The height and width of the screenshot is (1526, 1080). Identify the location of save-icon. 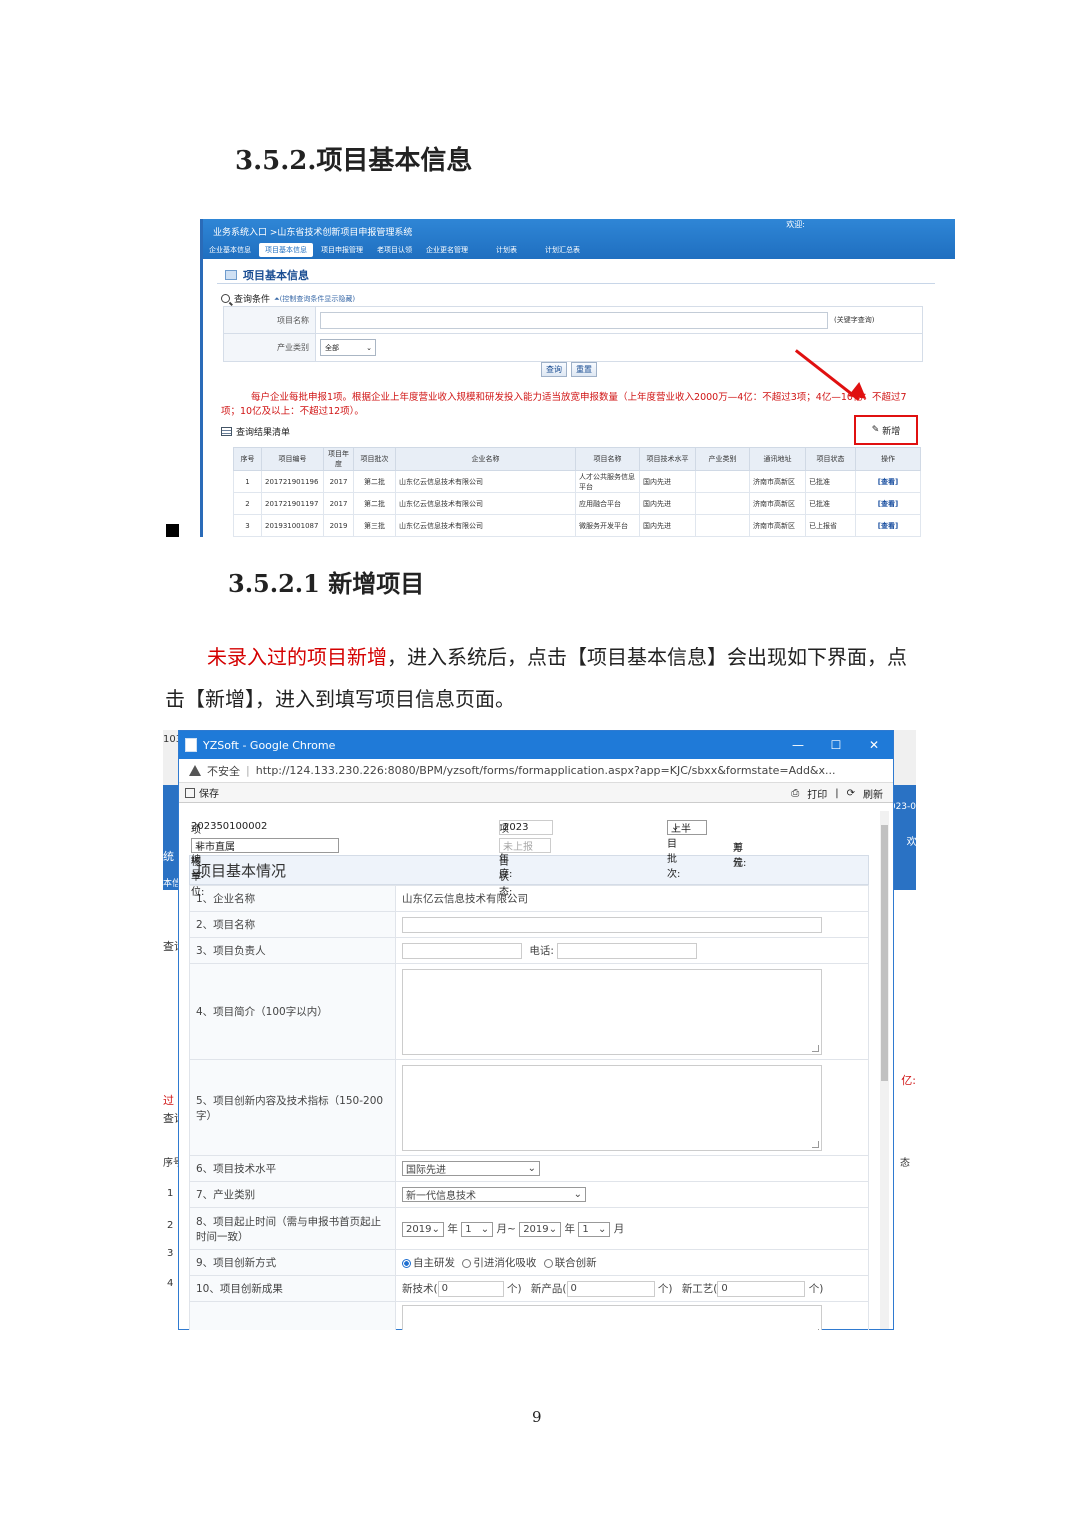
(190, 792).